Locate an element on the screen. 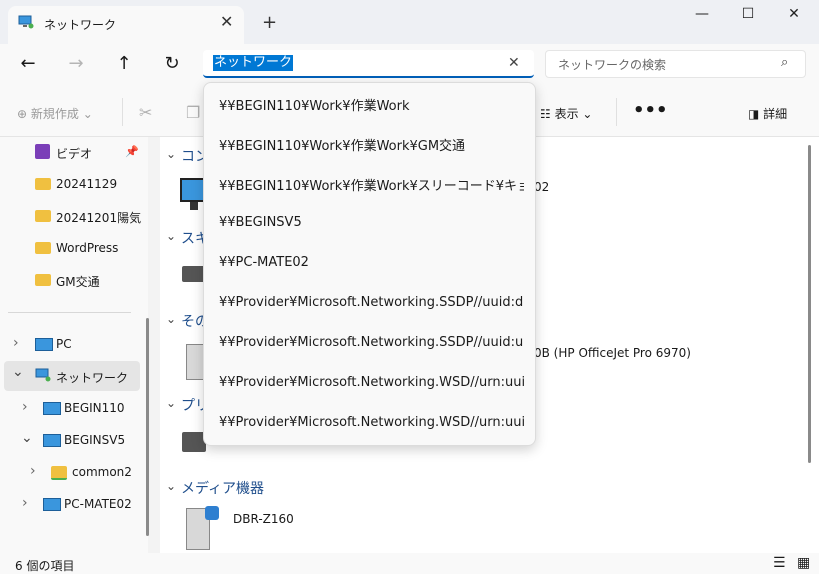  shared-folder-icon is located at coordinates (59, 473).